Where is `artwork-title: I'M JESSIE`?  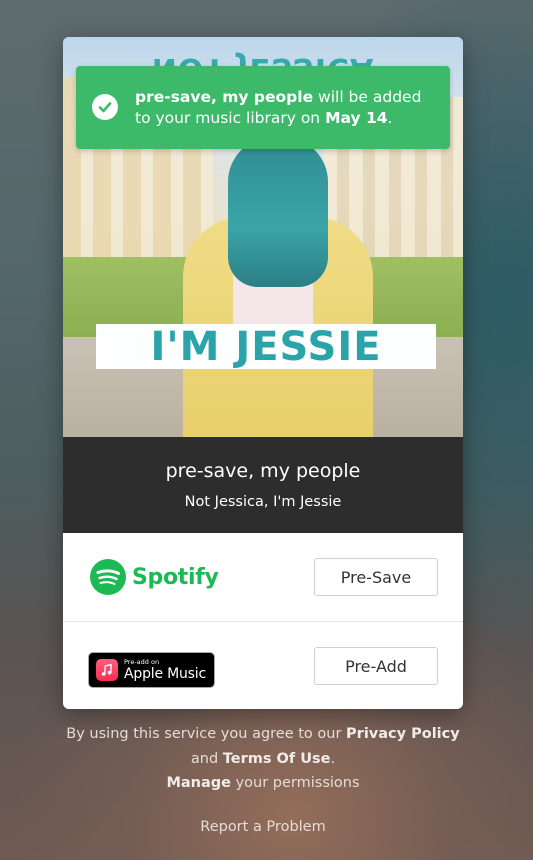 artwork-title: I'M JESSIE is located at coordinates (266, 346).